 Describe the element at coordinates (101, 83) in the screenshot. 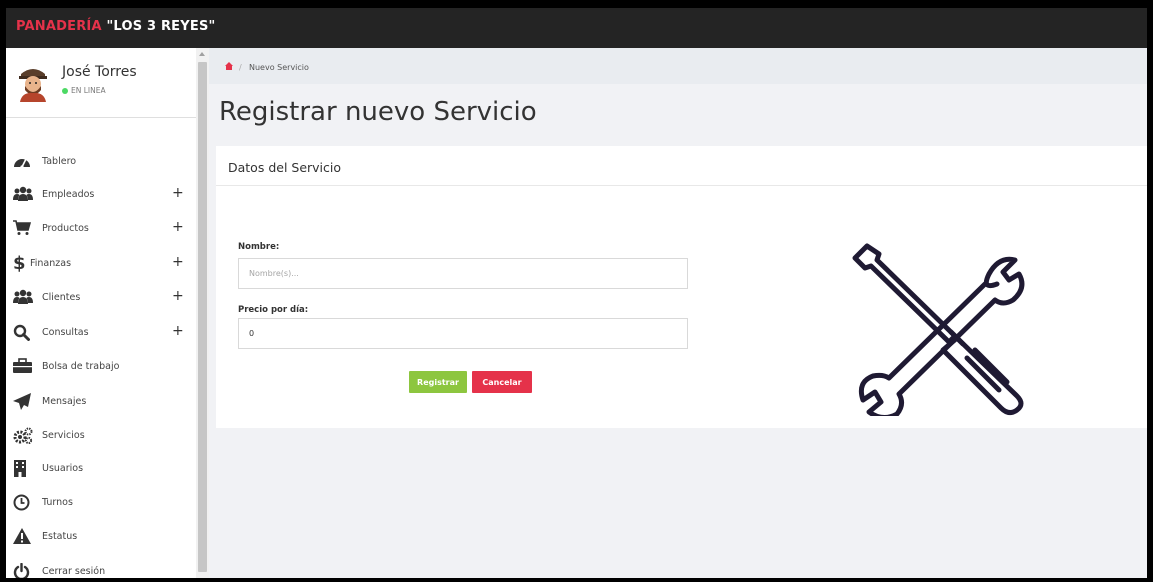

I see `user-panel: José Torres EN LINEA` at that location.